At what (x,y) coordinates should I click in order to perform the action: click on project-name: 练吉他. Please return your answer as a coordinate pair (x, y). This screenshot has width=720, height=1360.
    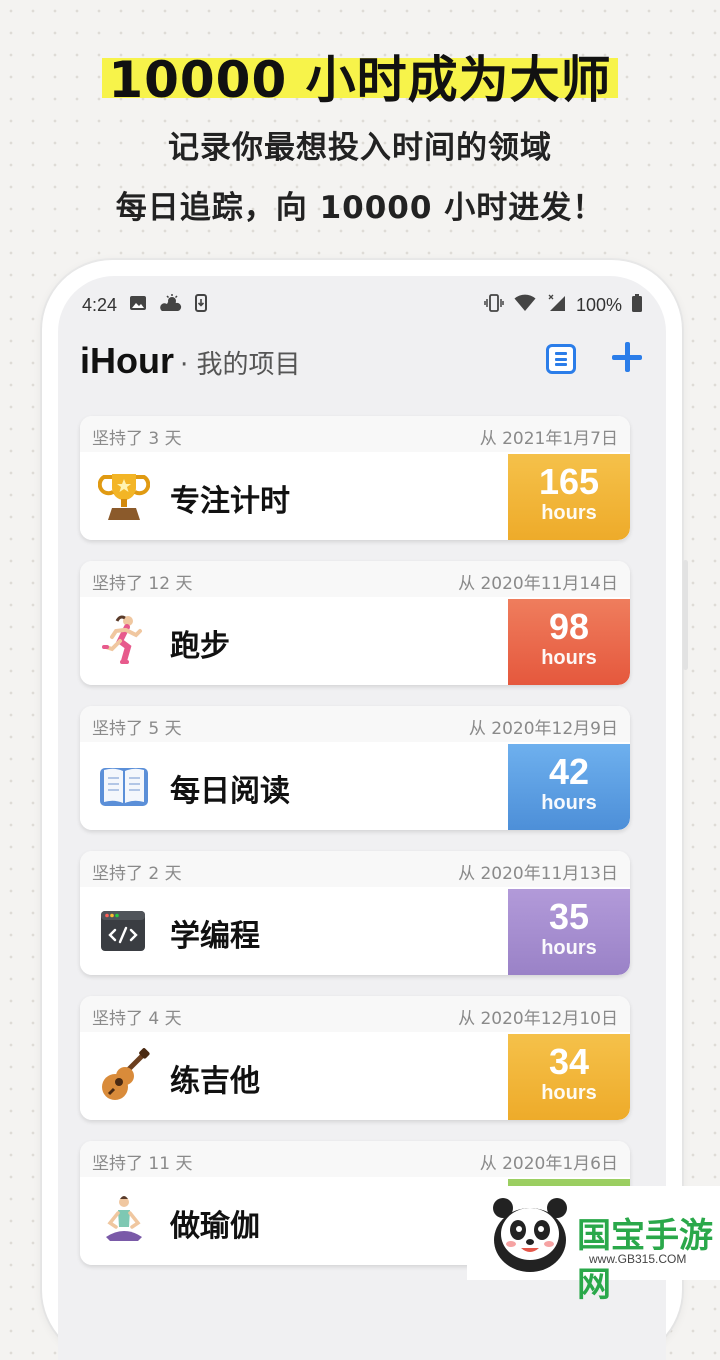
    Looking at the image, I should click on (215, 1081).